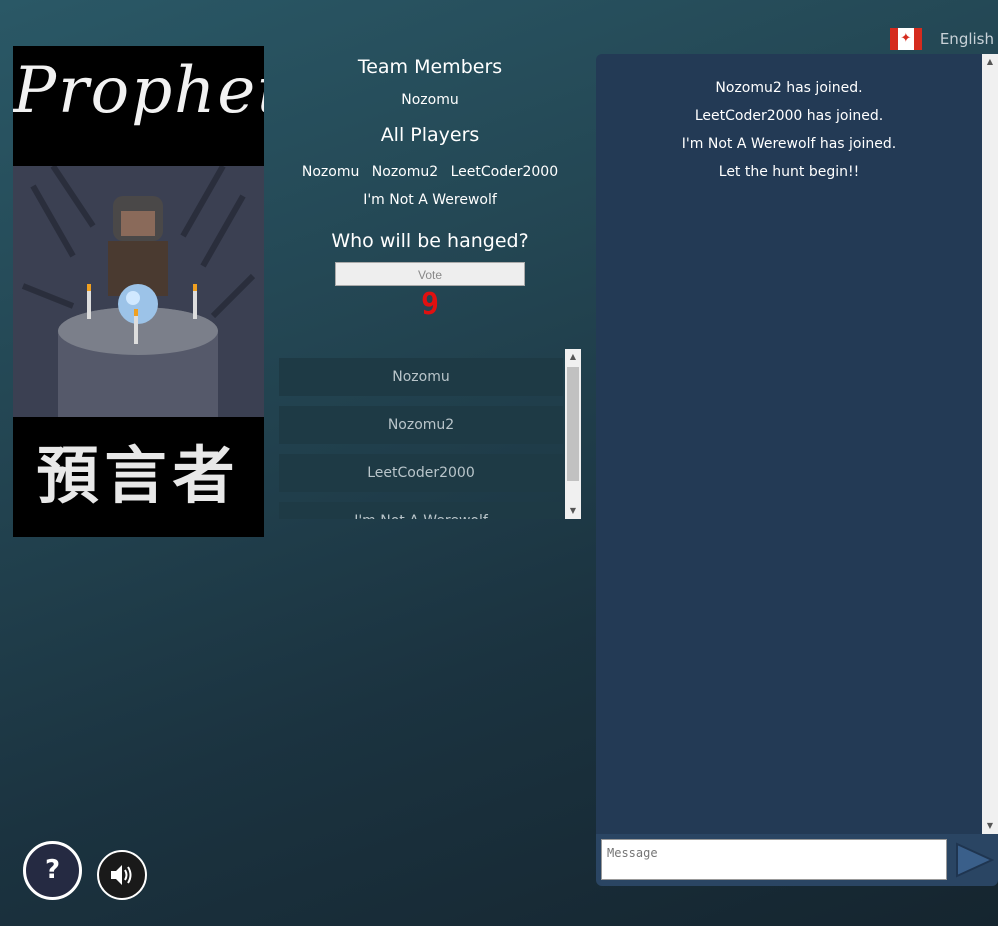  What do you see at coordinates (430, 241) in the screenshot?
I see `vote-heading: Who will be hanged?` at bounding box center [430, 241].